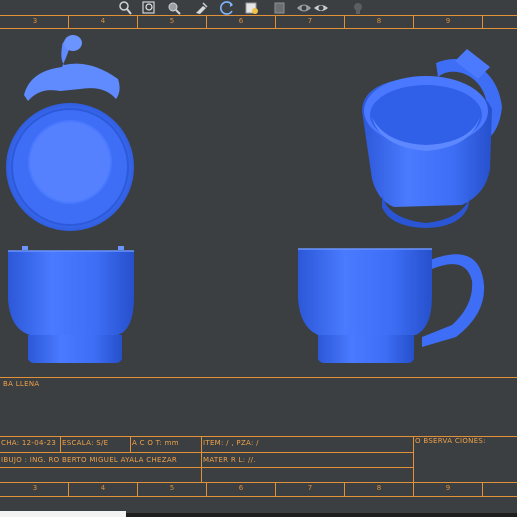  Describe the element at coordinates (29, 443) in the screenshot. I see `fecha-field: CHA: 12-04-23` at that location.